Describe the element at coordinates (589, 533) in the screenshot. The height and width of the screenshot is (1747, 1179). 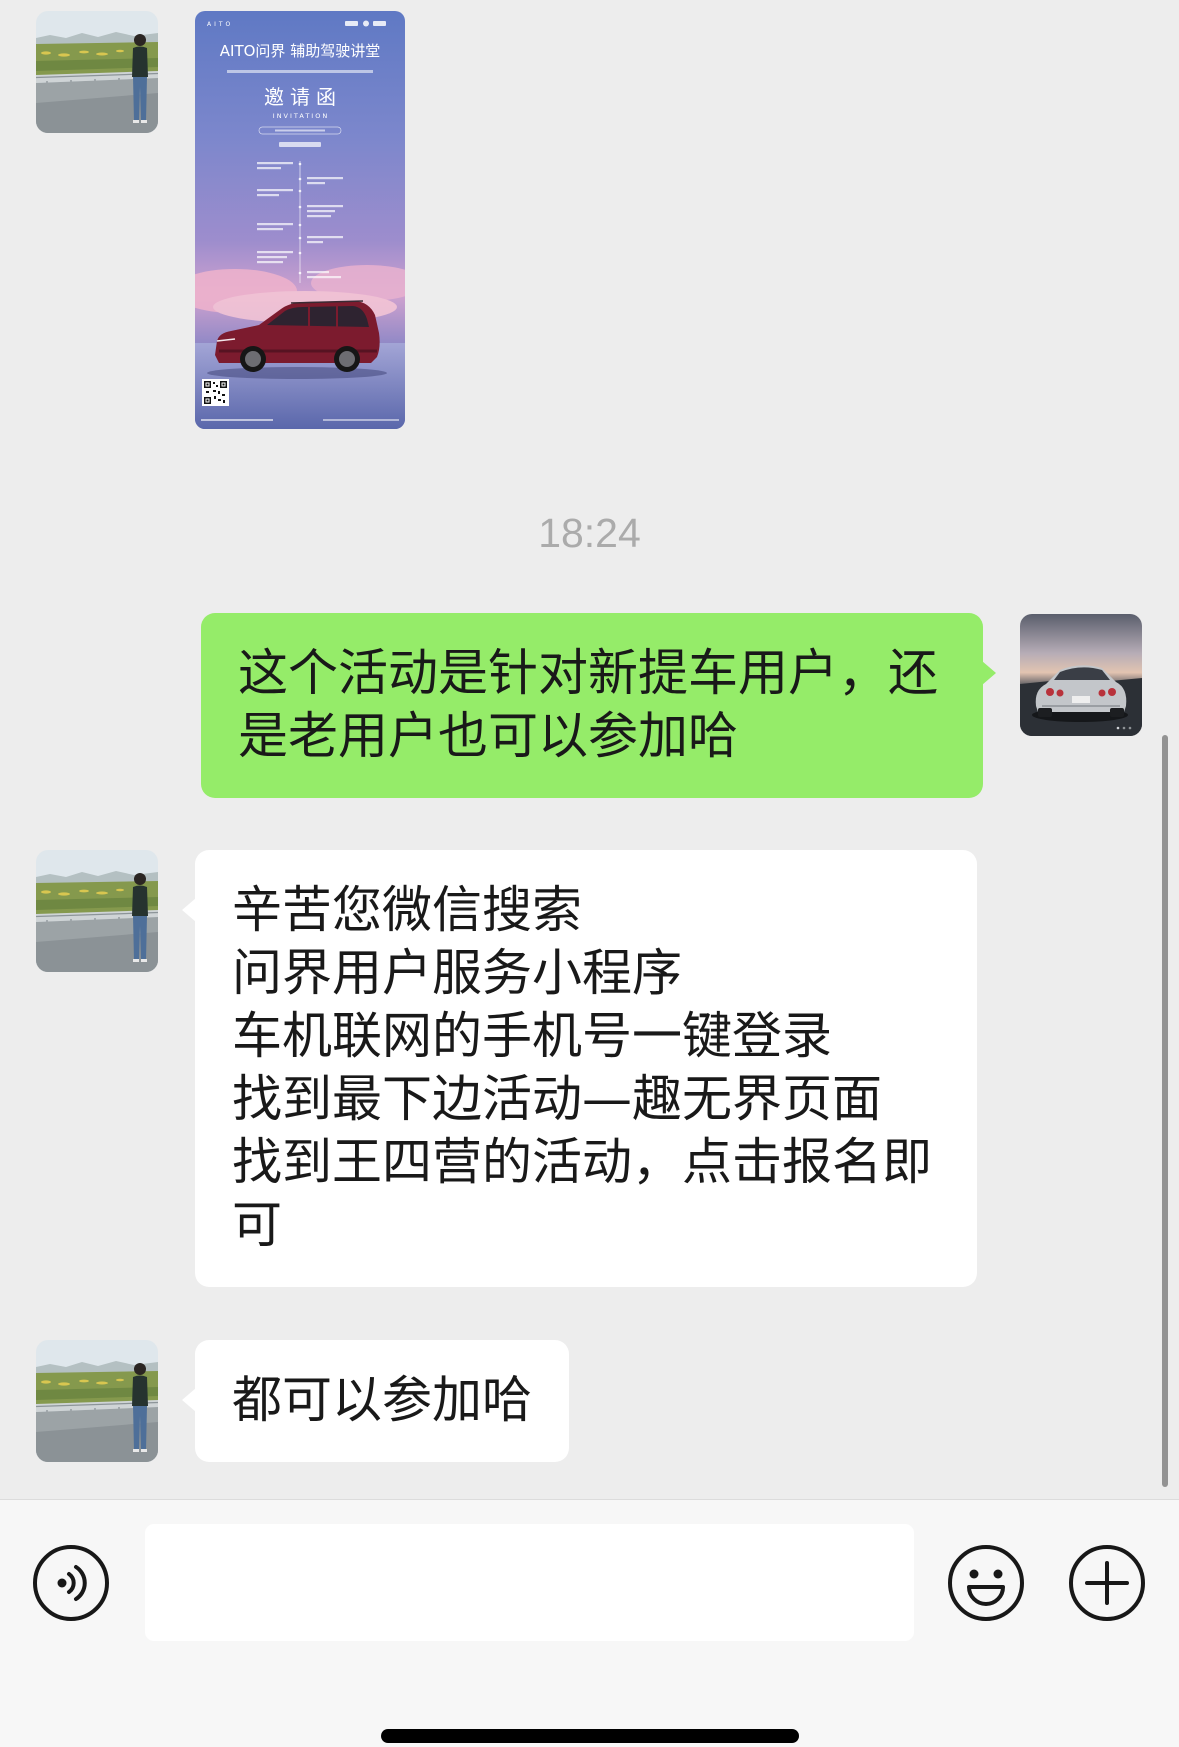
I see `message-timestamp: 18:24` at that location.